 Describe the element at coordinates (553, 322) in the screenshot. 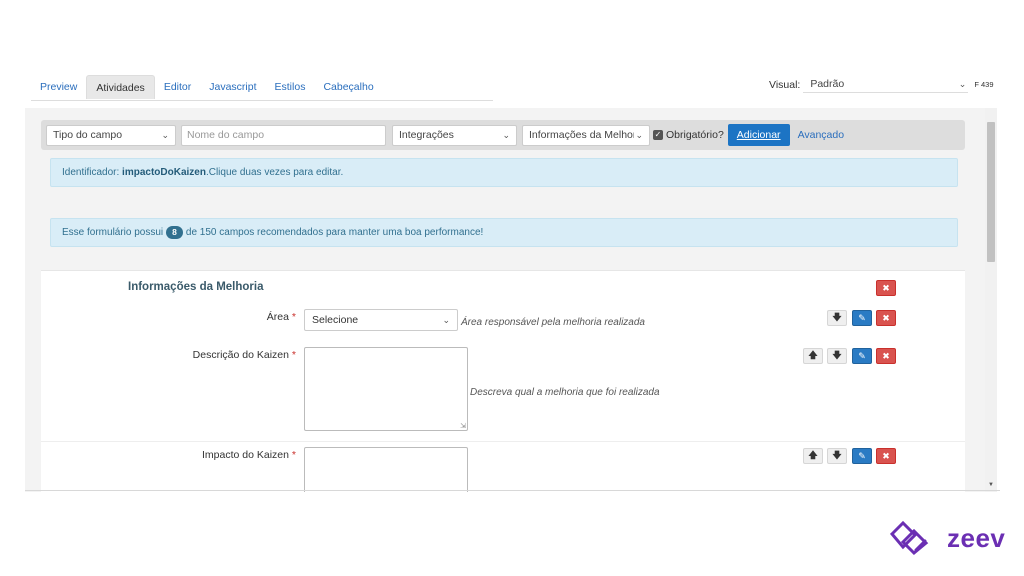

I see `field-help-area: Área responsável pela melhoria realizada` at that location.